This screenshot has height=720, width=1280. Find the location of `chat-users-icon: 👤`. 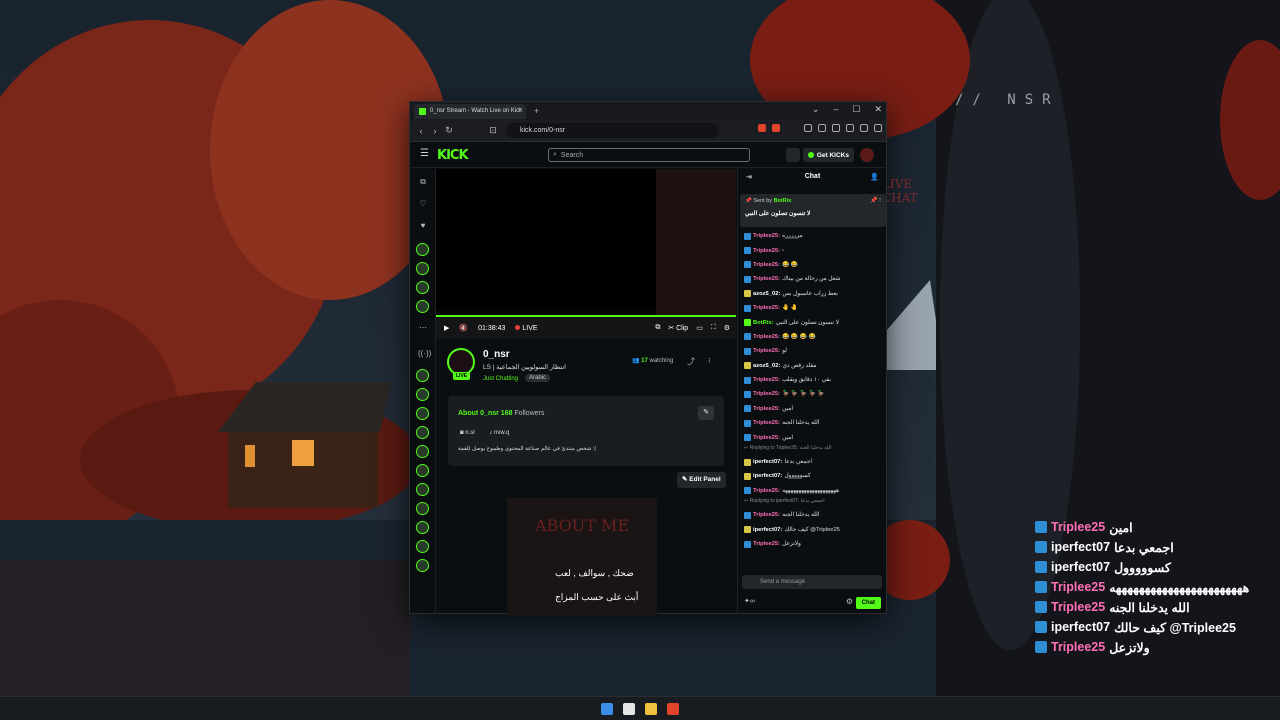

chat-users-icon: 👤 is located at coordinates (874, 177).